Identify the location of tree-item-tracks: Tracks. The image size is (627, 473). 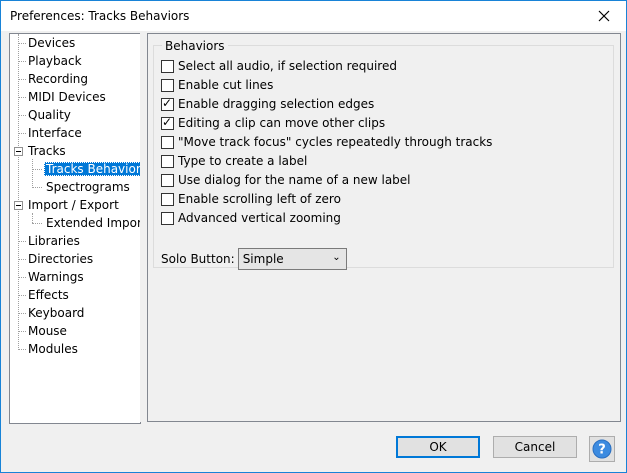
(47, 151).